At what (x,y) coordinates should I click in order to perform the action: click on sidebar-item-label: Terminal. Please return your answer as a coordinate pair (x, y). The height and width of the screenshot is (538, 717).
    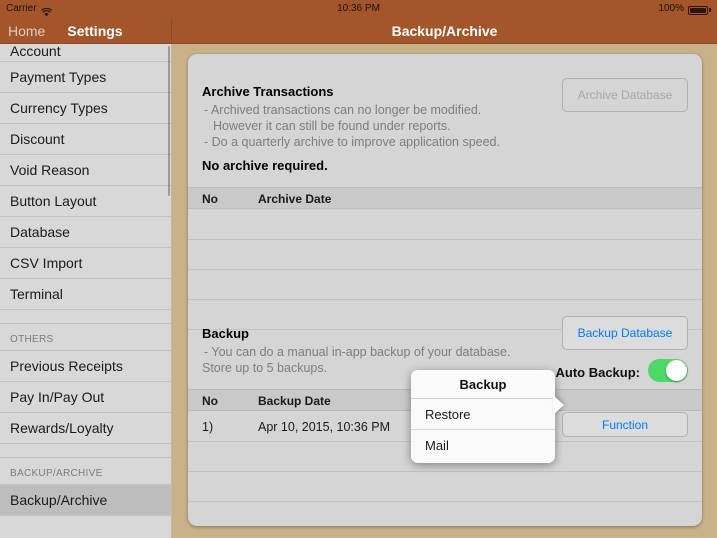
    Looking at the image, I should click on (36, 294).